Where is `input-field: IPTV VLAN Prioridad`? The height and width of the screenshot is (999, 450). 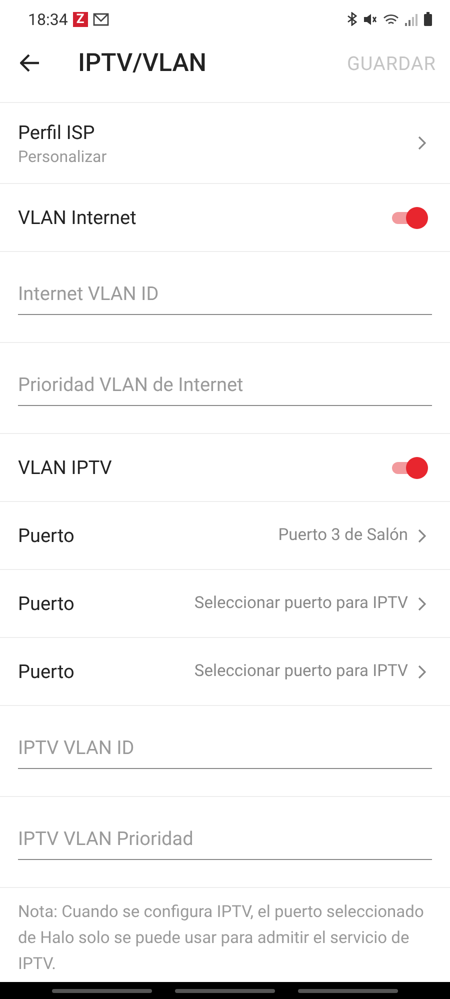
input-field: IPTV VLAN Prioridad is located at coordinates (225, 843).